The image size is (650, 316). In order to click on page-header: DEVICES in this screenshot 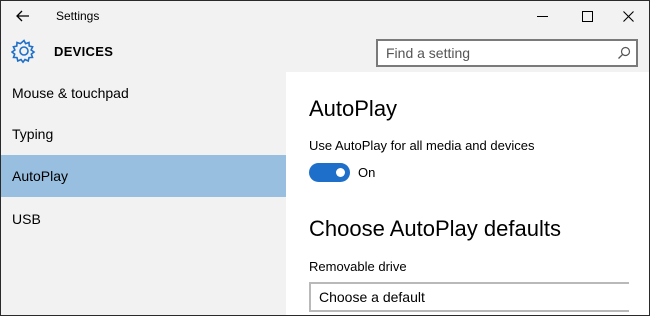, I will do `click(325, 51)`.